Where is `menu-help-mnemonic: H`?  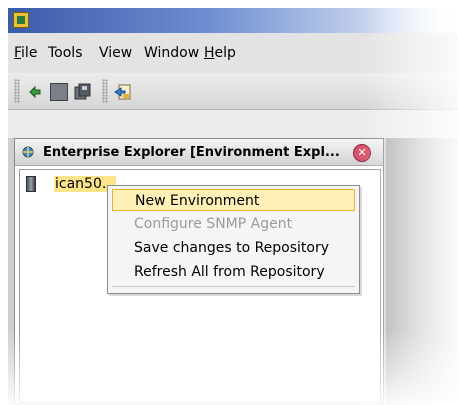 menu-help-mnemonic: H is located at coordinates (209, 53).